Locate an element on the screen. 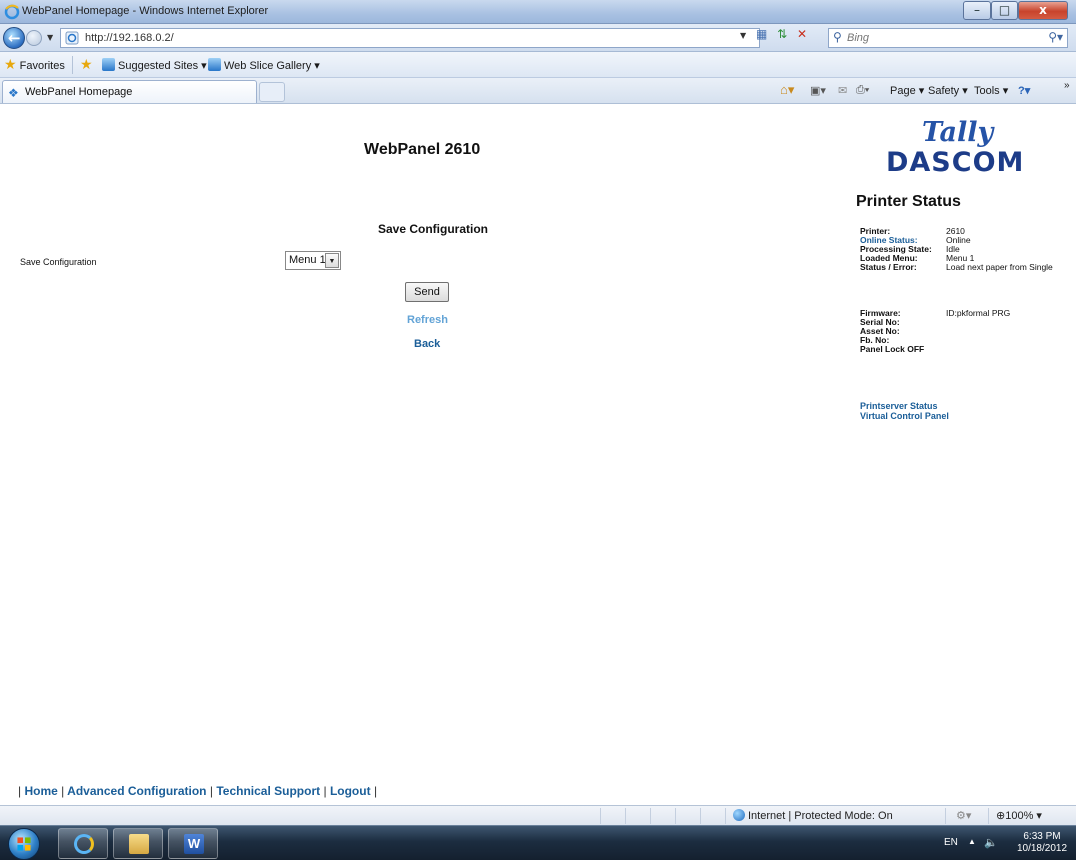 This screenshot has height=860, width=1076. windows-logo-icon is located at coordinates (24, 844).